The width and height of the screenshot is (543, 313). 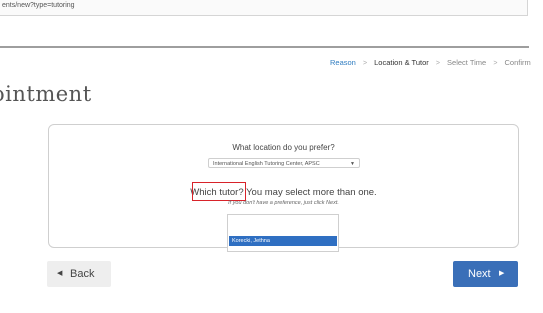 I want to click on step-select-time: Select Time, so click(x=467, y=62).